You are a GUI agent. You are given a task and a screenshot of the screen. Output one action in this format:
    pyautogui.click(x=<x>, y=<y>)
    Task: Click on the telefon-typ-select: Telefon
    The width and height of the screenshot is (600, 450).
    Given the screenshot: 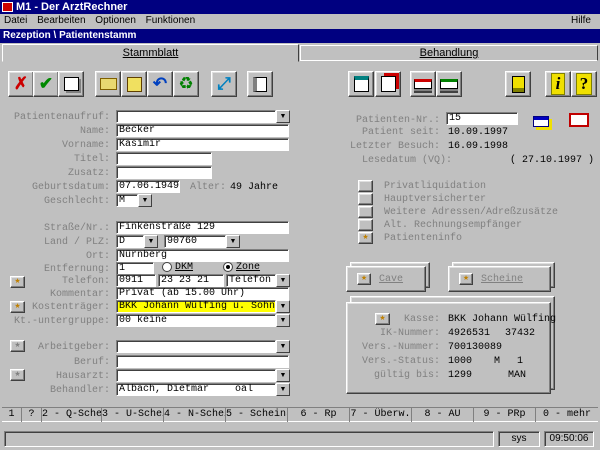 What is the action you would take?
    pyautogui.click(x=251, y=280)
    